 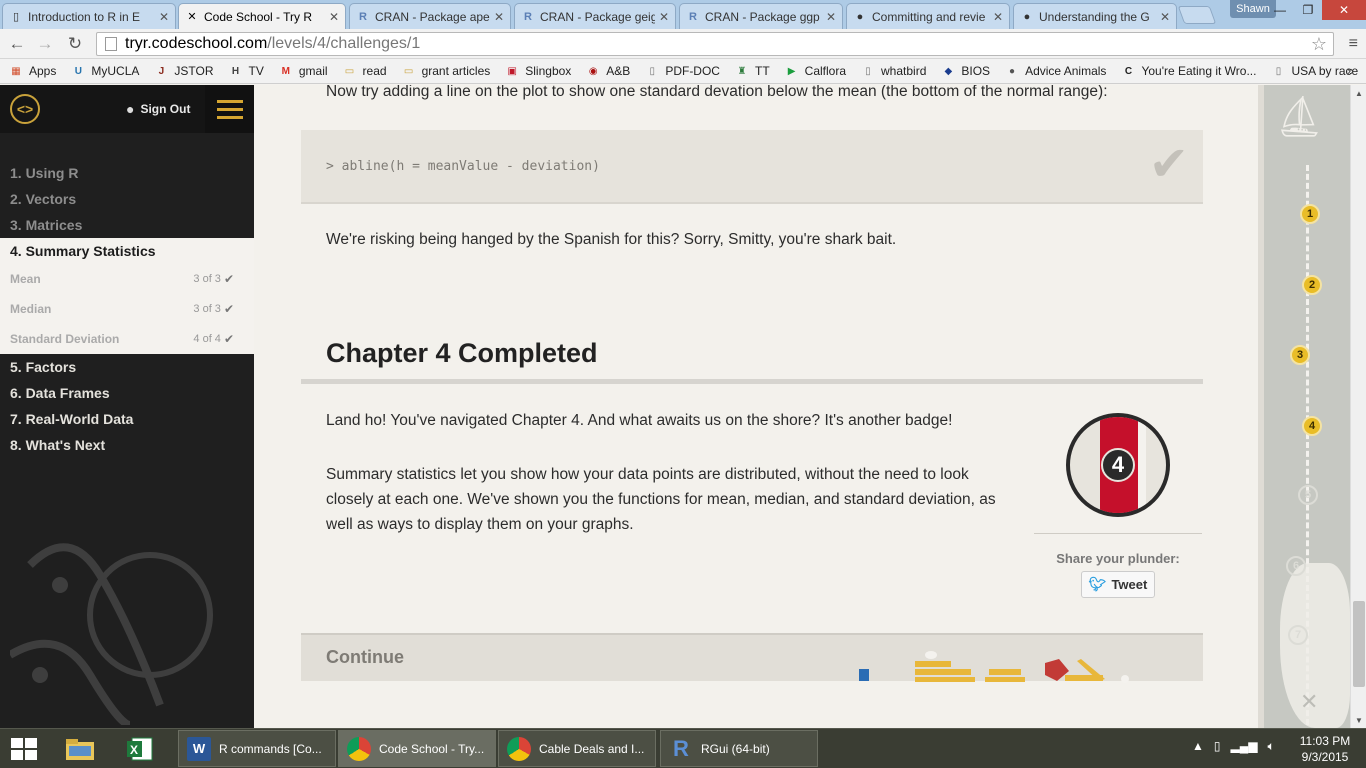 I want to click on bookmark-label: TT, so click(x=762, y=71).